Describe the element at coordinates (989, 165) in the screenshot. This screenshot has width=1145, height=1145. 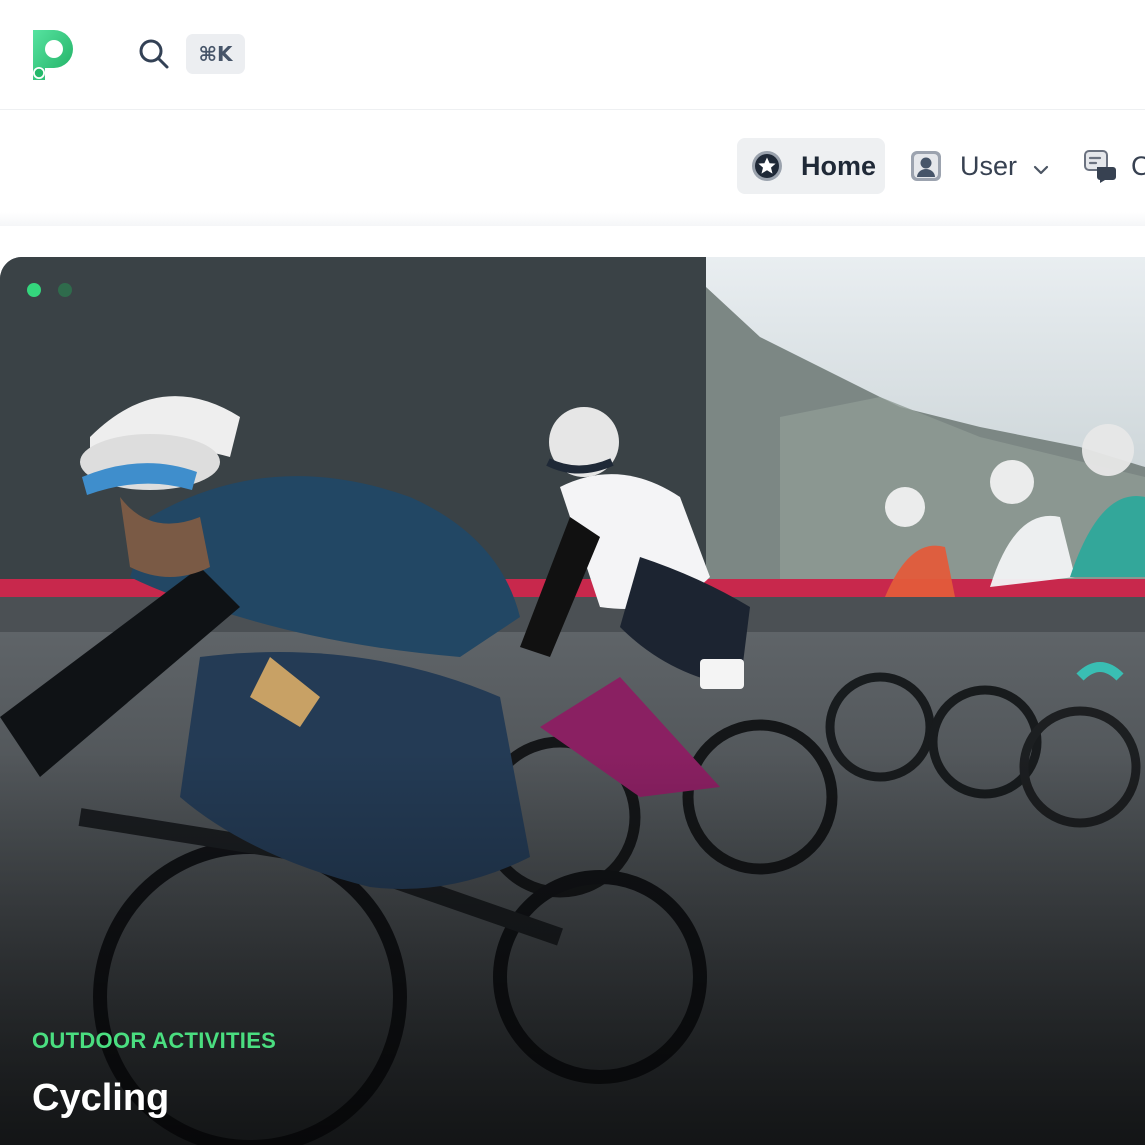
I see `nav-item-label: User` at that location.